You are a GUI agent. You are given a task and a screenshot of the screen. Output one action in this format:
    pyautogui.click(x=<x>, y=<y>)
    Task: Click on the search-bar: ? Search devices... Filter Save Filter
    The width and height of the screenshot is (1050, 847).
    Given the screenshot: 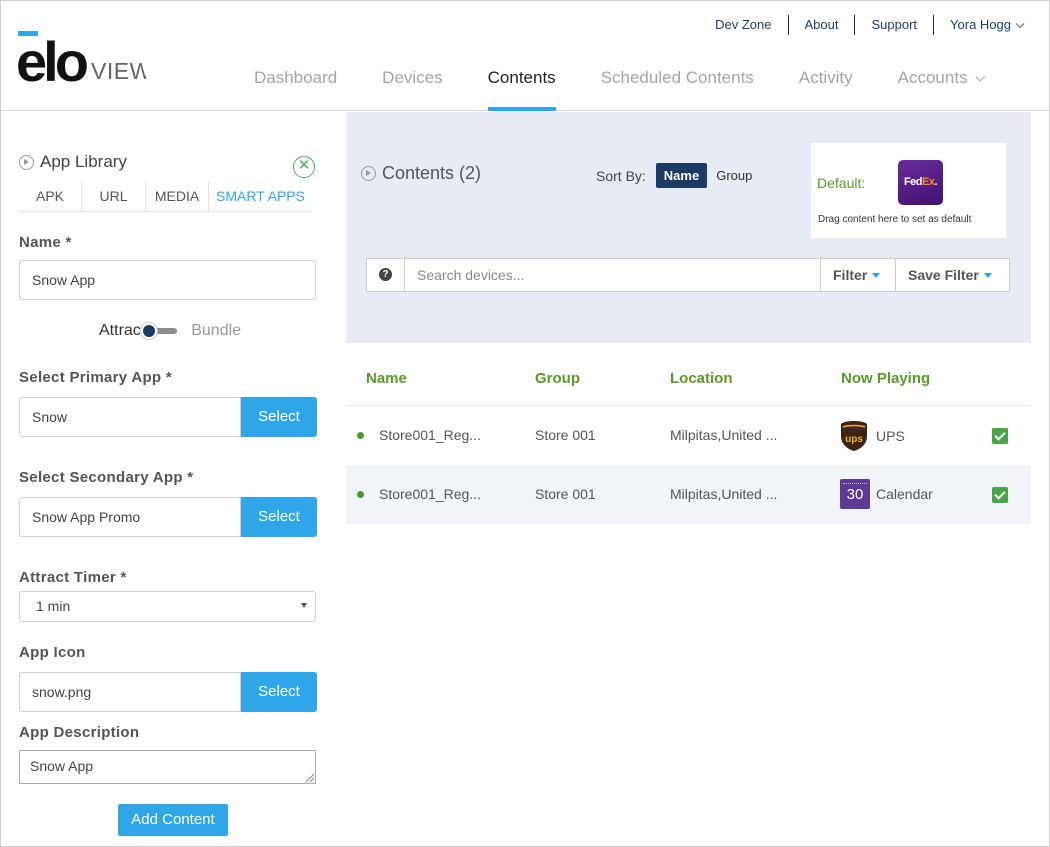 What is the action you would take?
    pyautogui.click(x=688, y=275)
    